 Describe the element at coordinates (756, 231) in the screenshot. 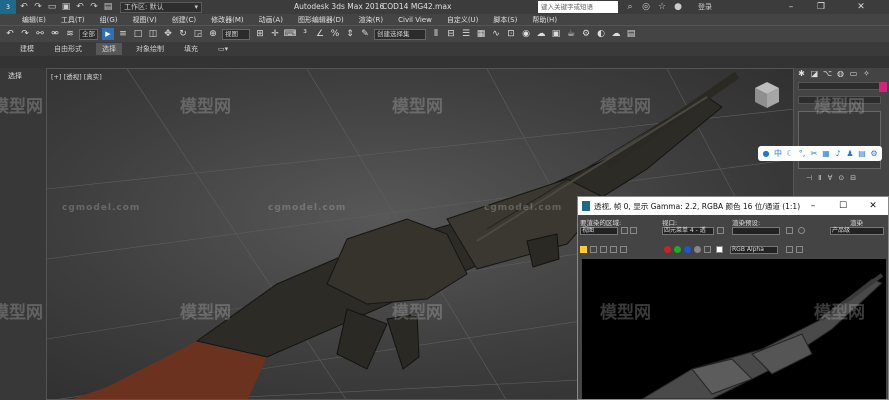

I see `render-preset-dropdown` at that location.